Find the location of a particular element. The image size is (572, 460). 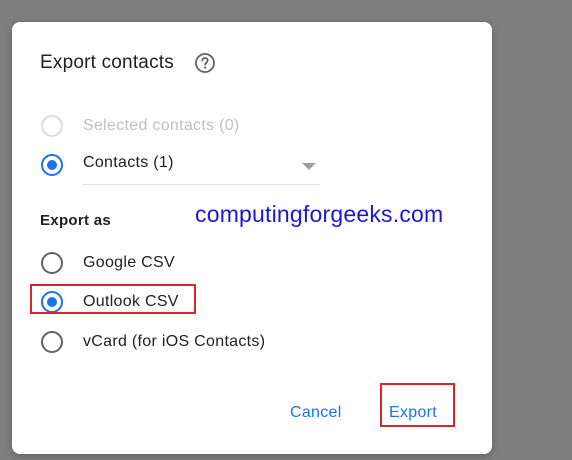

radio-label: vCard (for iOS Contacts) is located at coordinates (174, 341).